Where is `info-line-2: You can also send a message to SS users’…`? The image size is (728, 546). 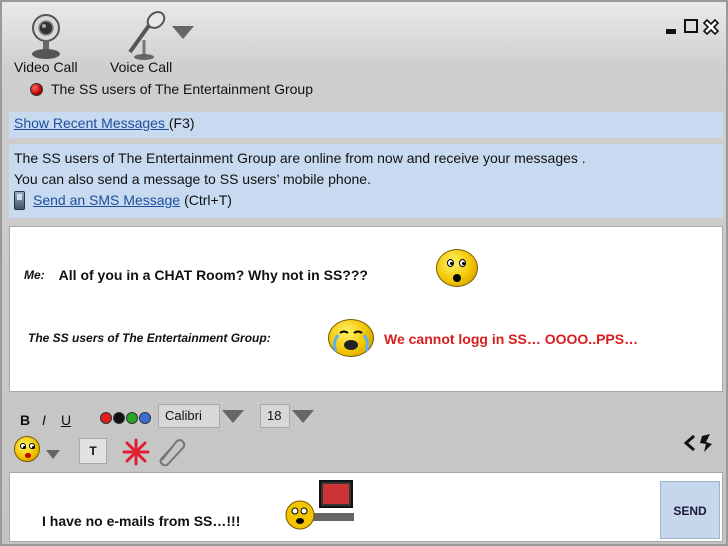
info-line-2: You can also send a message to SS users’… is located at coordinates (192, 179).